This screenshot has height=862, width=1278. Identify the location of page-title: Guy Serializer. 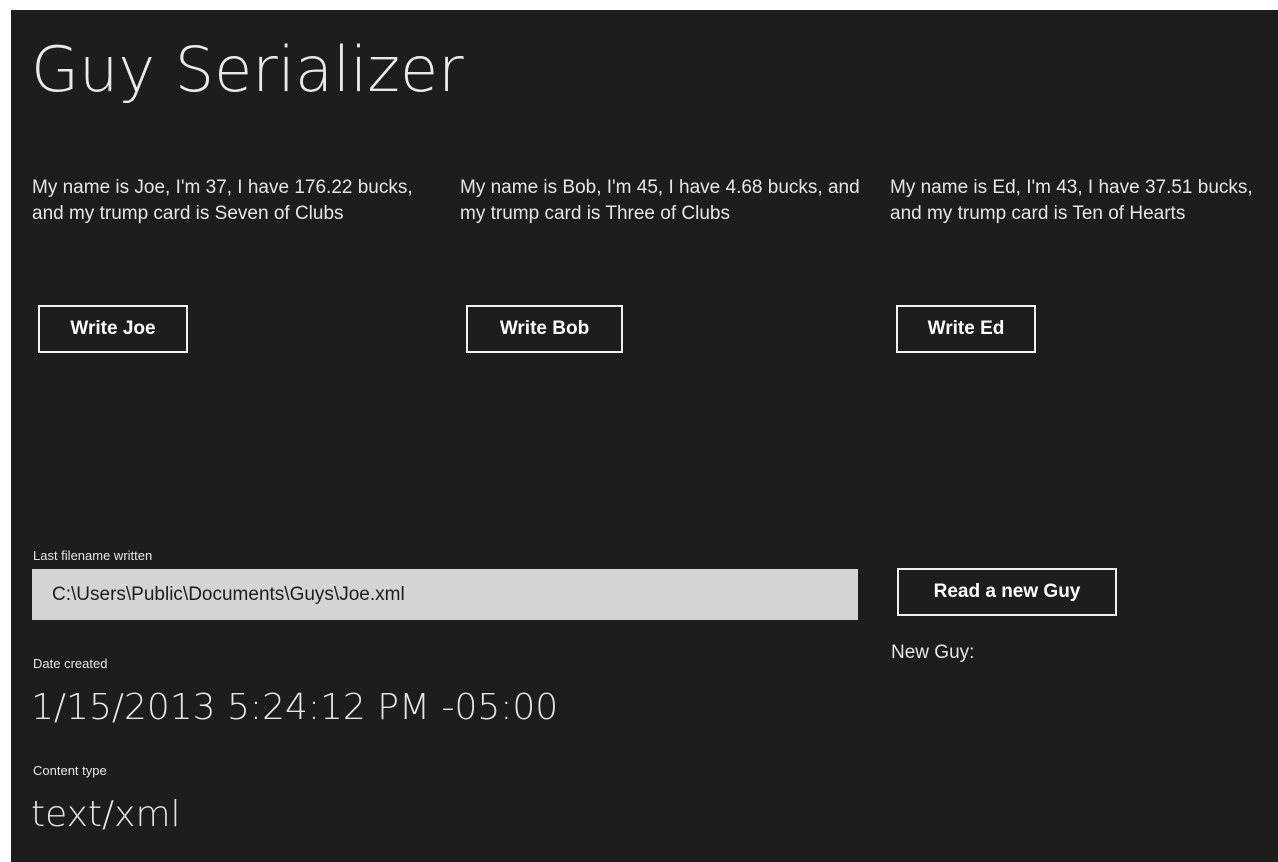
(247, 69).